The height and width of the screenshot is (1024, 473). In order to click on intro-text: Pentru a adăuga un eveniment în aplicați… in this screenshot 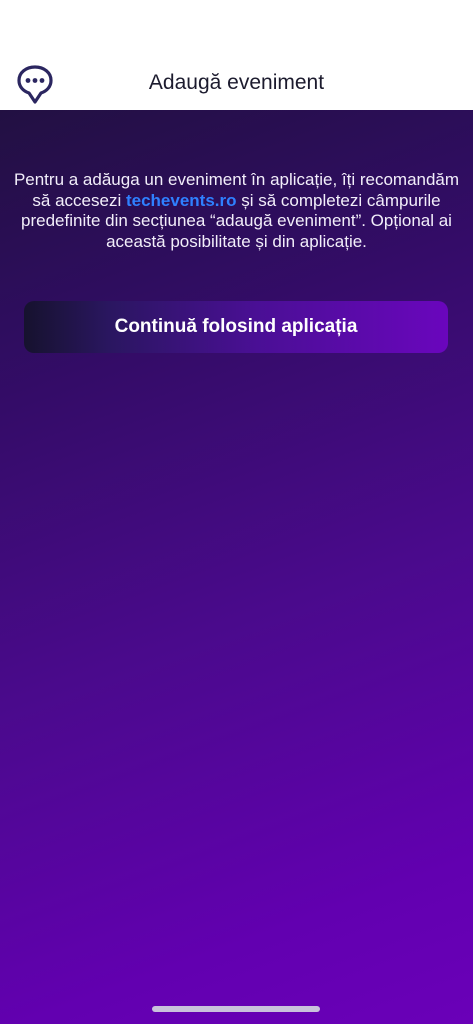, I will do `click(236, 211)`.